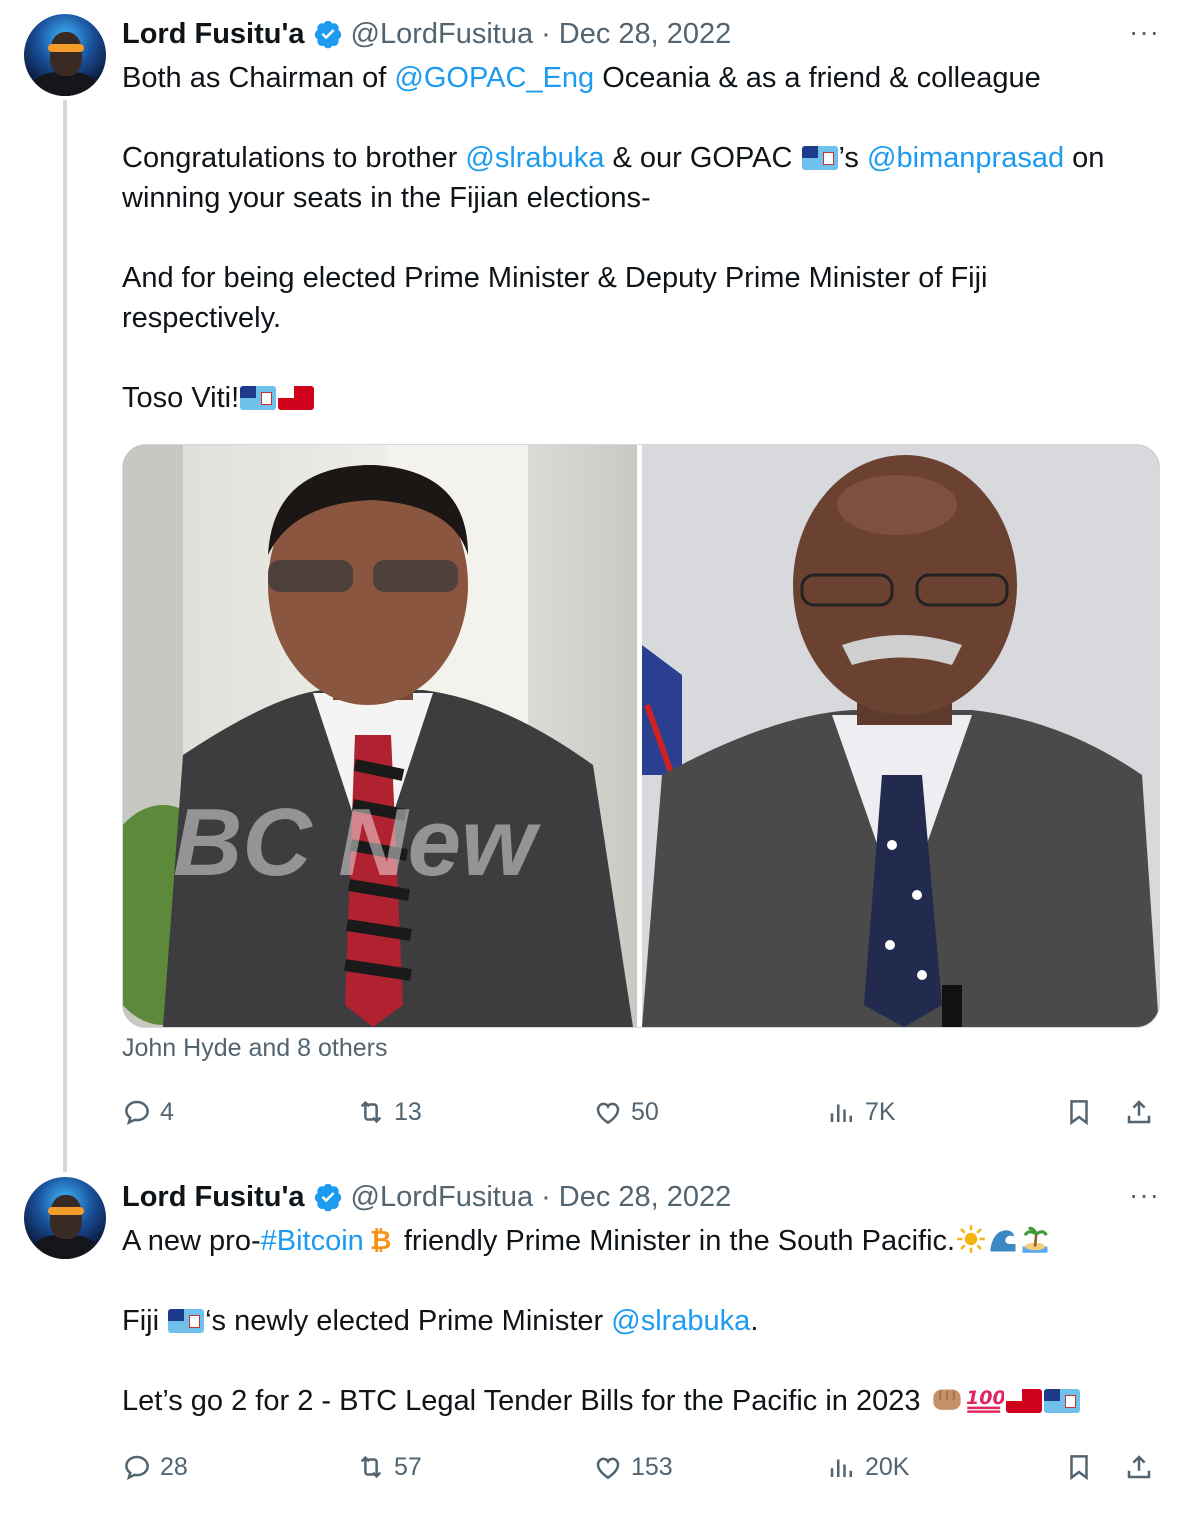 The height and width of the screenshot is (1526, 1192). I want to click on retweet-count: 13, so click(408, 1111).